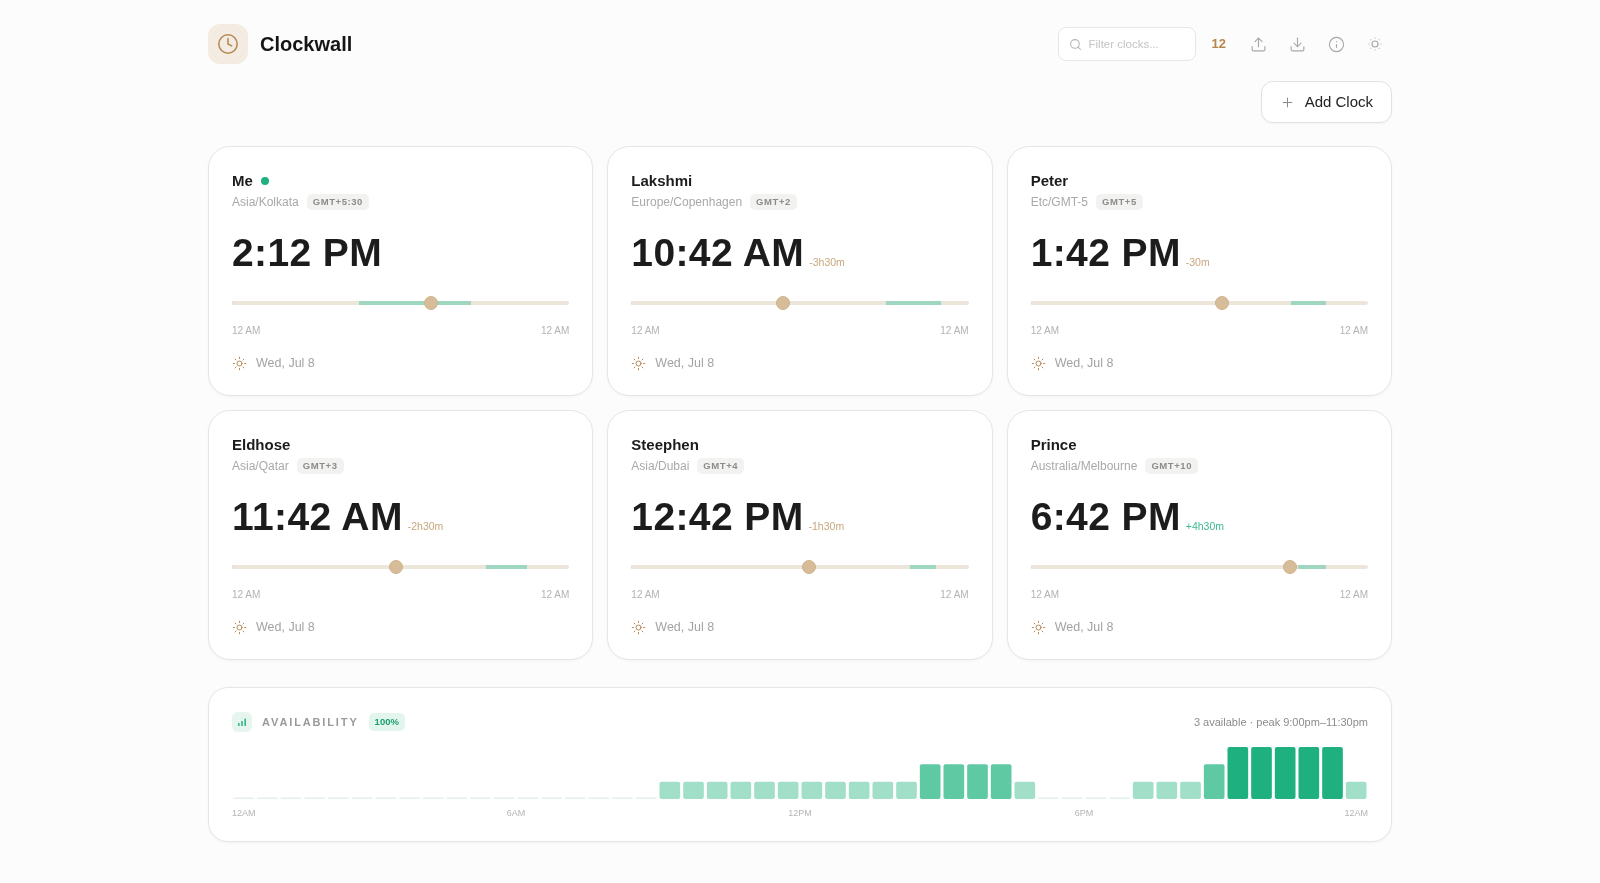  Describe the element at coordinates (260, 466) in the screenshot. I see `timezone-name: Asia/Qatar` at that location.